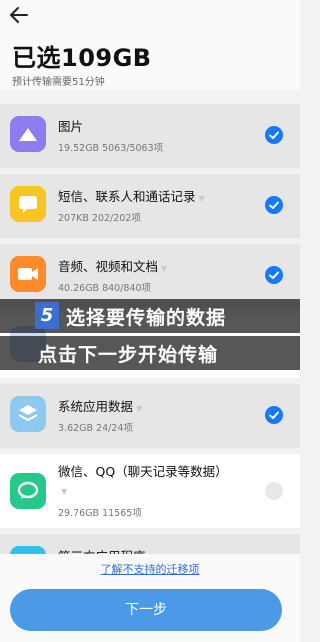 The width and height of the screenshot is (320, 642). Describe the element at coordinates (58, 82) in the screenshot. I see `estimated-time: 预计传输需要51分钟` at that location.